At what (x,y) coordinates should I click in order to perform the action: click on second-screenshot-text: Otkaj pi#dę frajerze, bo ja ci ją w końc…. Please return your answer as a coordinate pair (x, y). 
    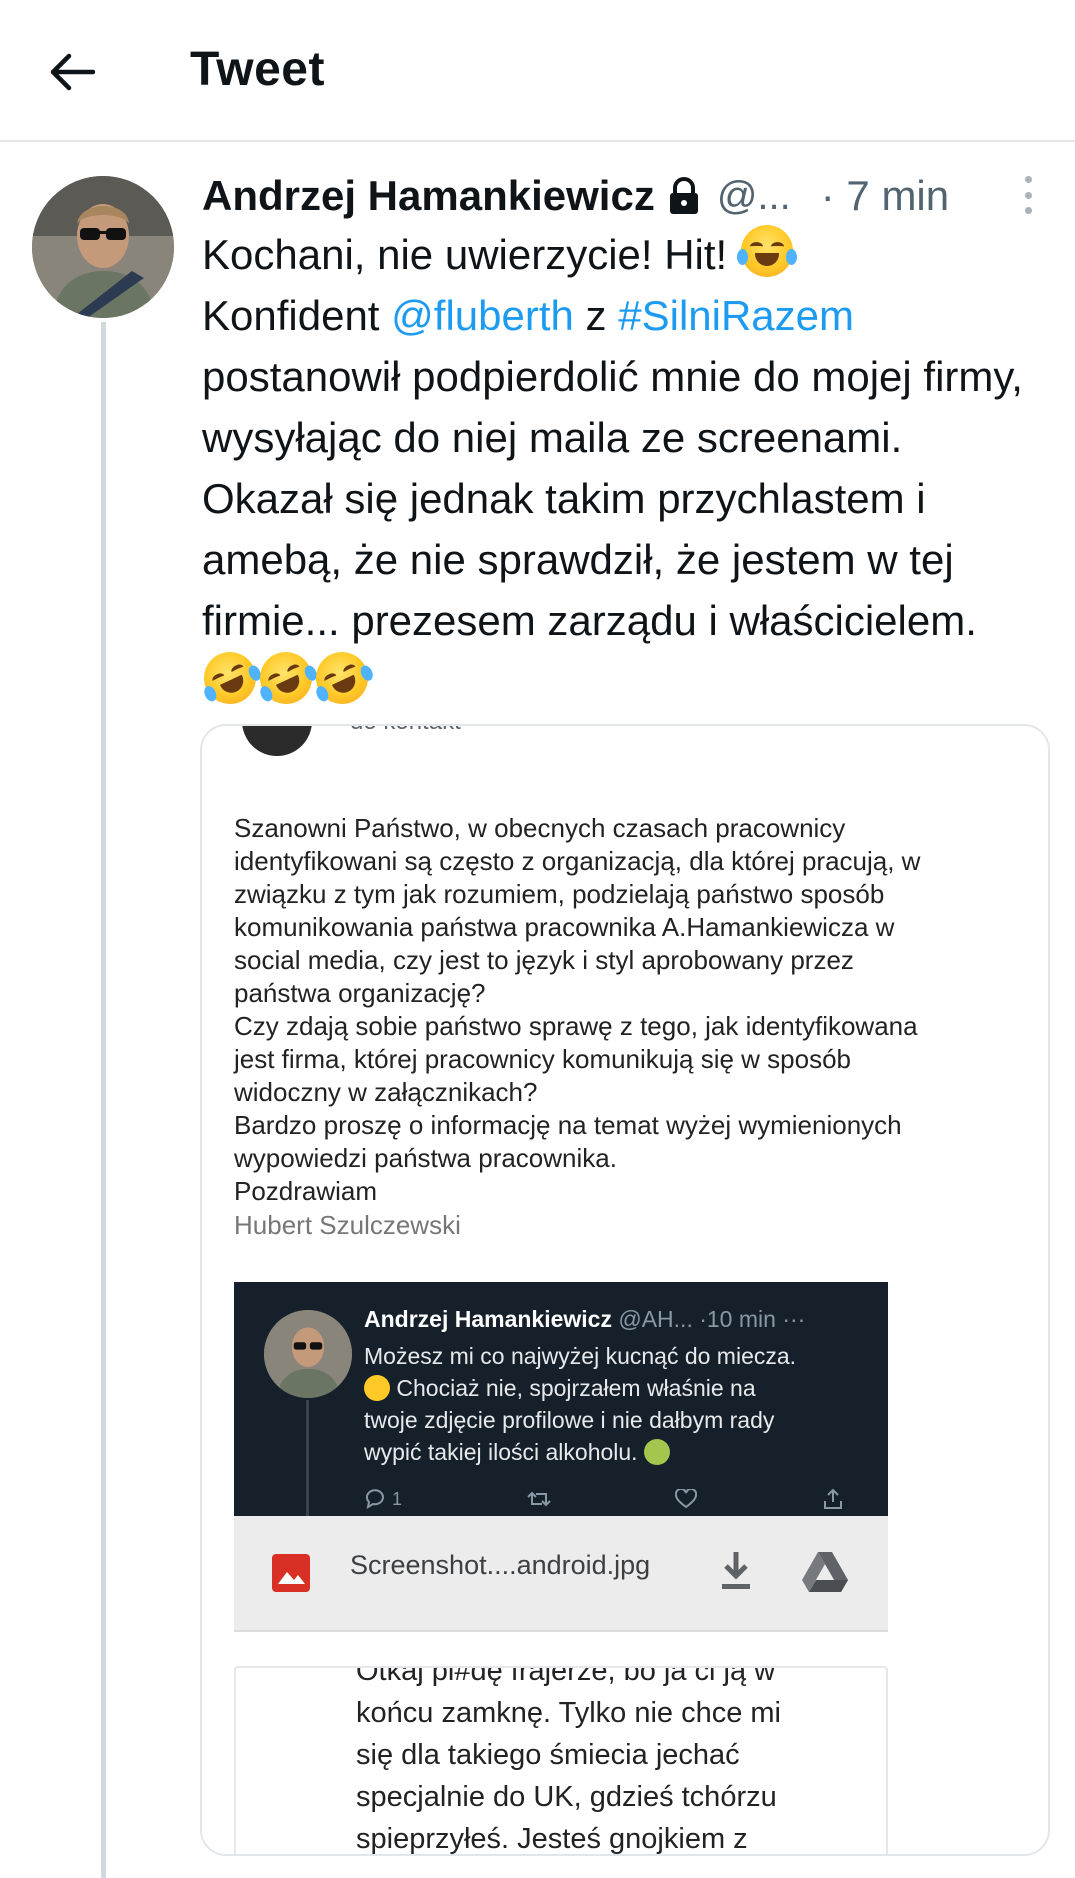
    Looking at the image, I should click on (568, 1760).